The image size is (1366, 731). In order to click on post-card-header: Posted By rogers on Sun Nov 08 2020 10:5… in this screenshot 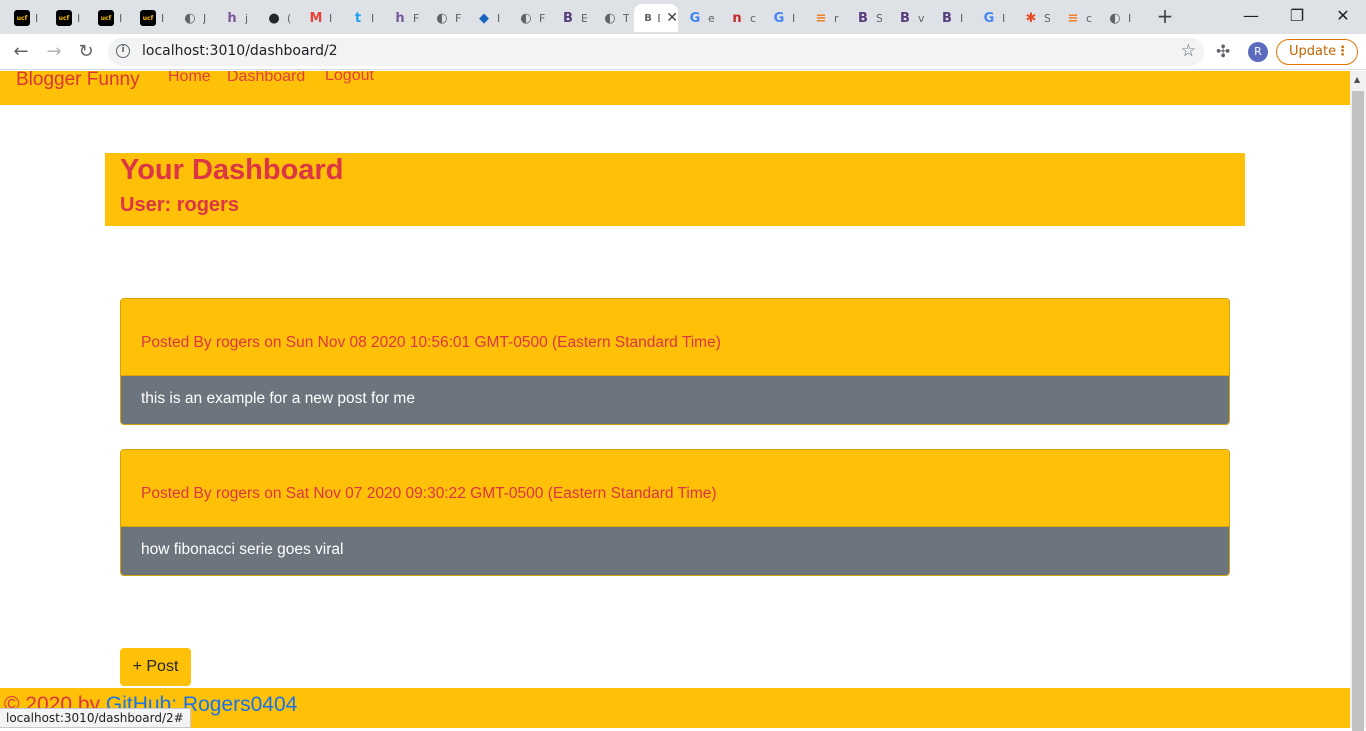, I will do `click(675, 337)`.